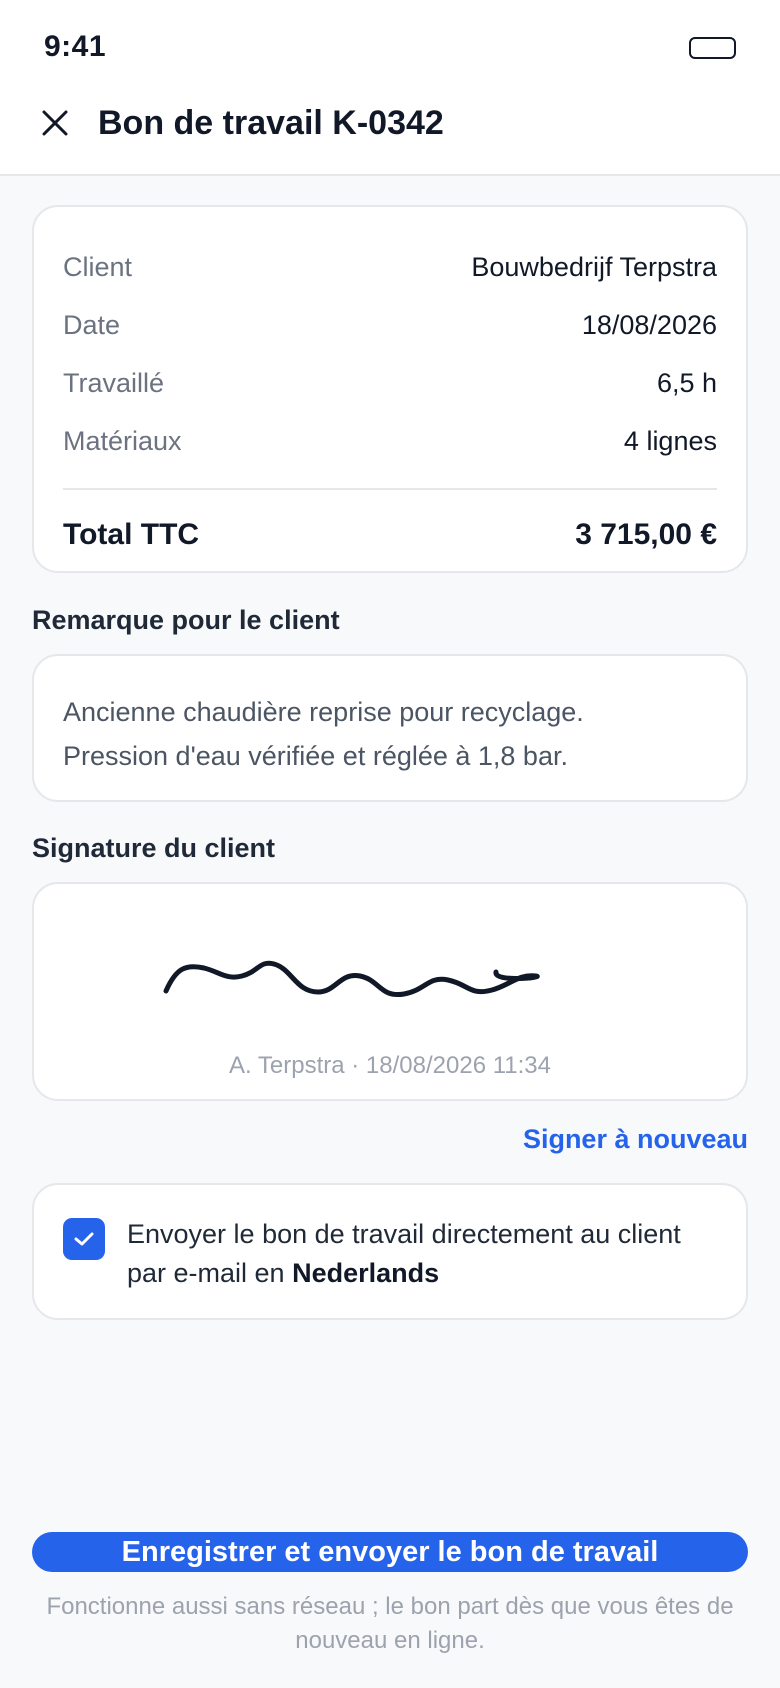  What do you see at coordinates (390, 325) in the screenshot?
I see `summary-row-date: Date 18/08/2026` at bounding box center [390, 325].